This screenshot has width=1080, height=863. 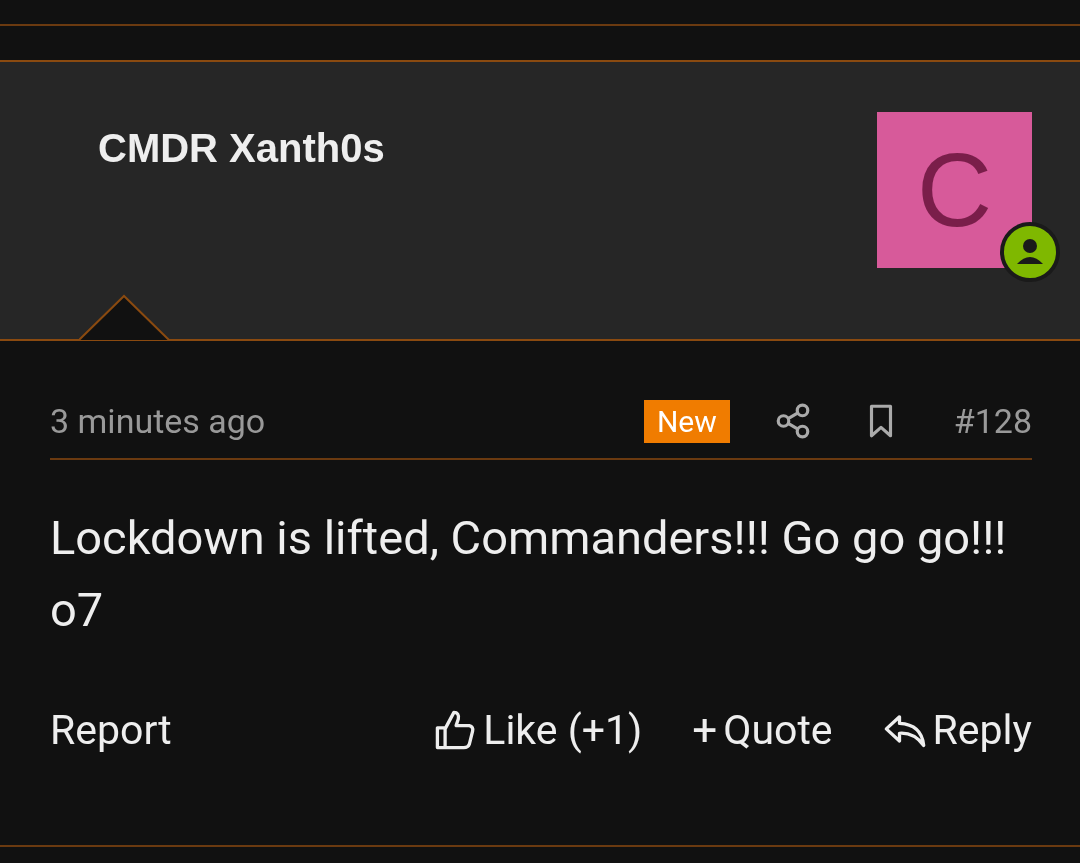 What do you see at coordinates (992, 421) in the screenshot?
I see `post-number: #128` at bounding box center [992, 421].